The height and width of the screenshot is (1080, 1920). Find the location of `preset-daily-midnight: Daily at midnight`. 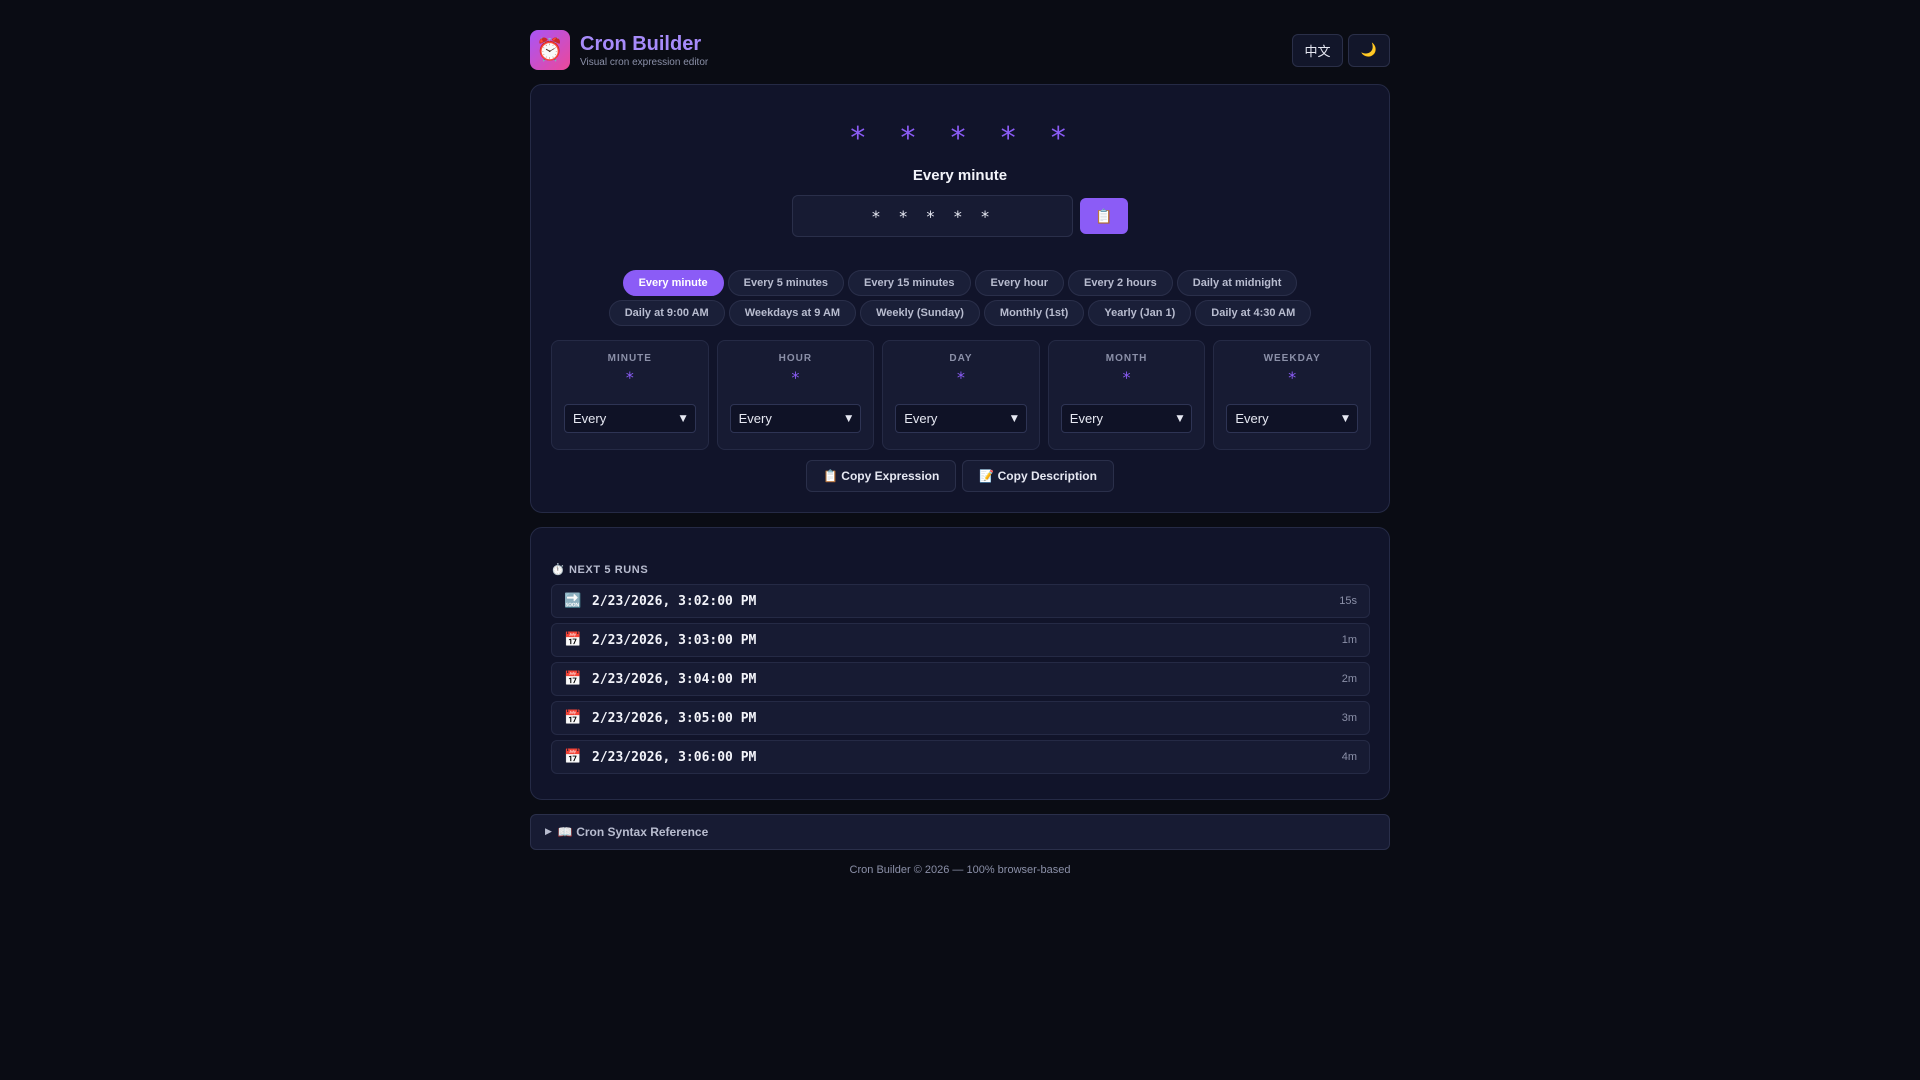

preset-daily-midnight: Daily at midnight is located at coordinates (1237, 283).